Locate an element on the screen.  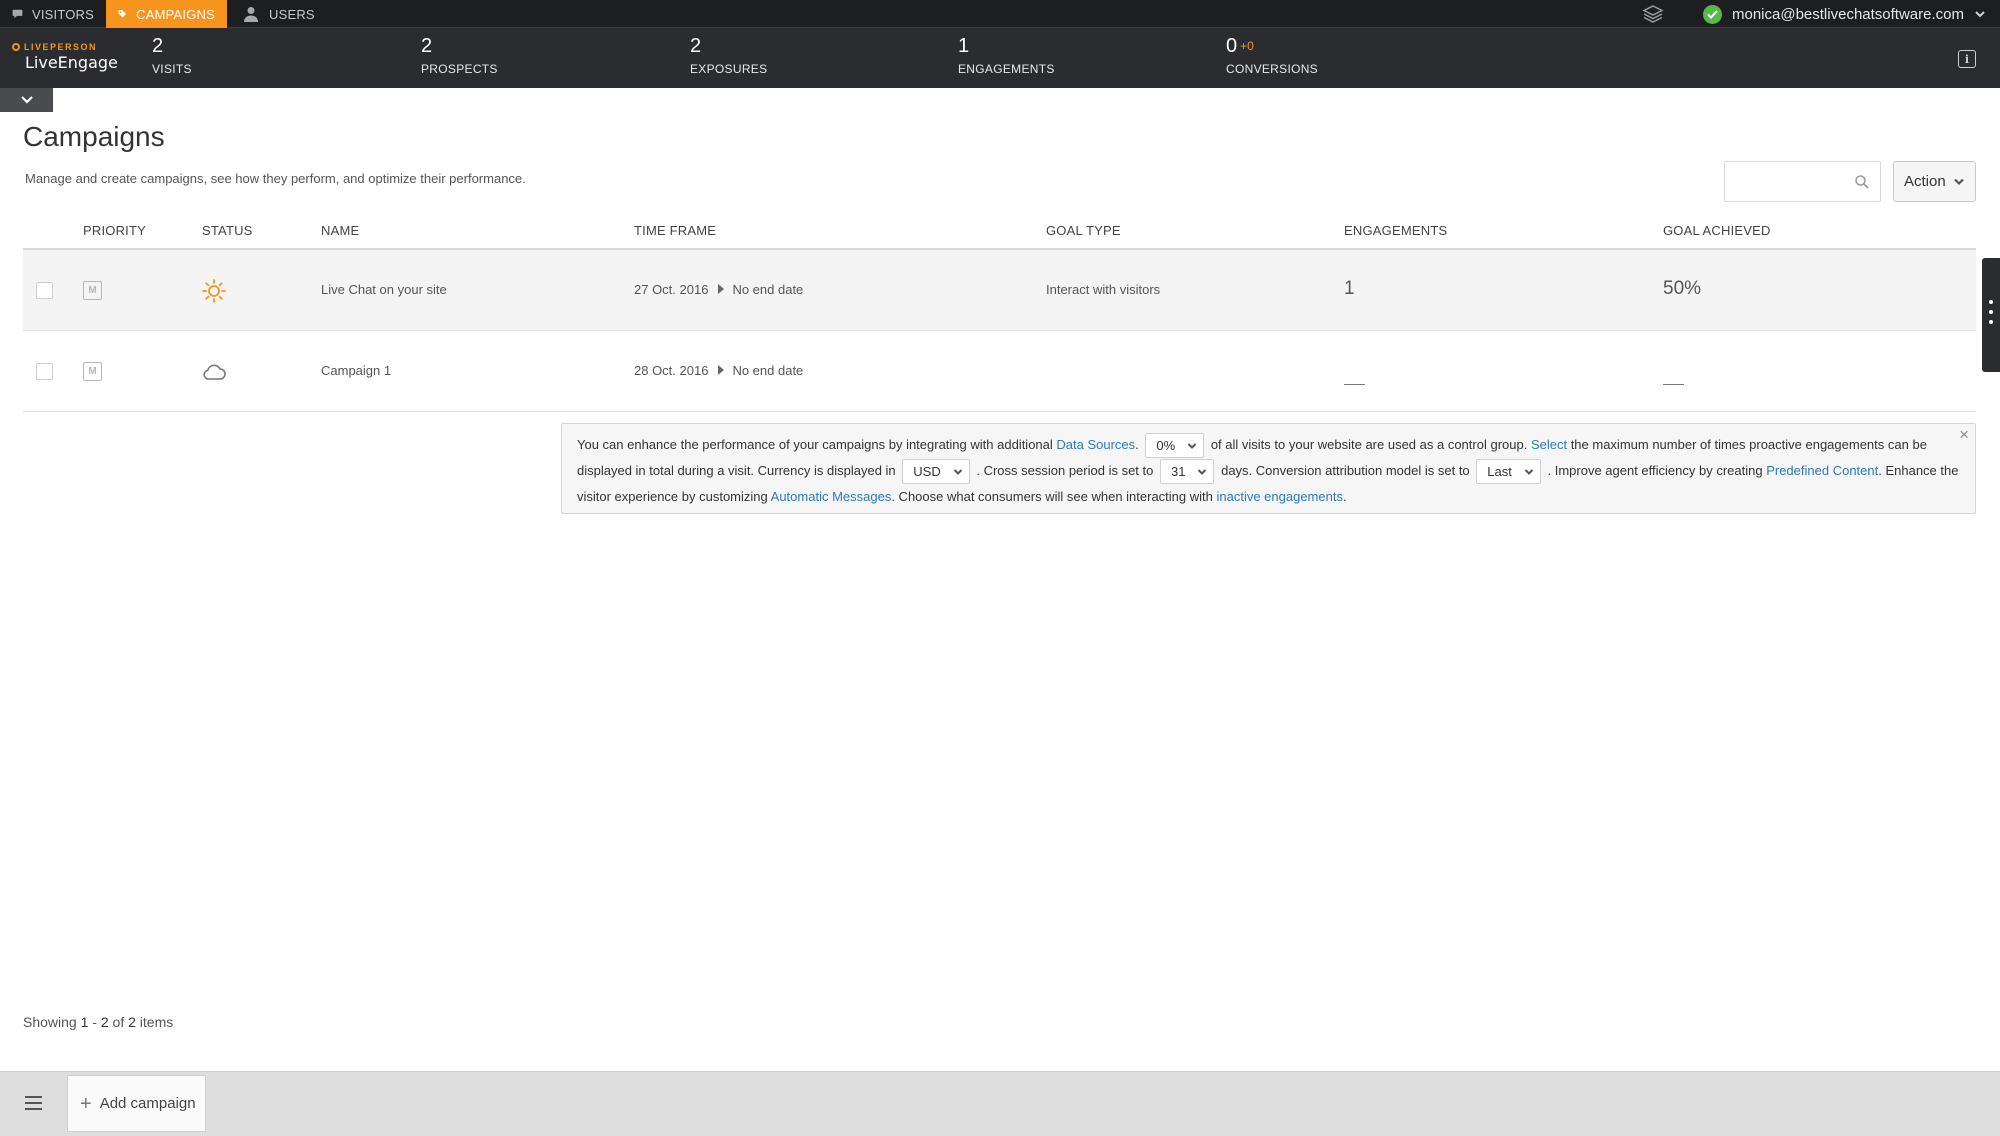
goal-achieved-value: 50% is located at coordinates (1682, 288).